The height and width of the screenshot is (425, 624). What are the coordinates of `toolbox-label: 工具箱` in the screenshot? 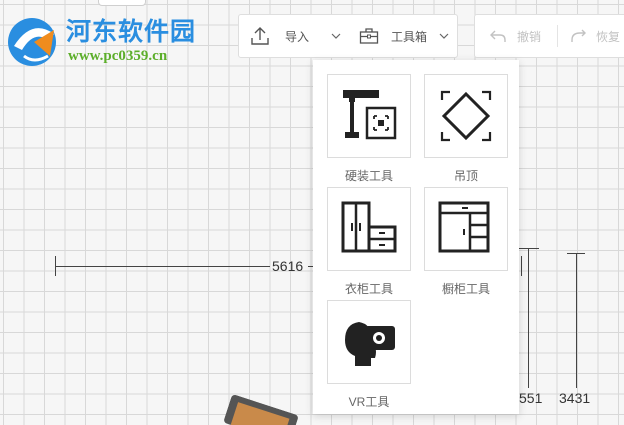 It's located at (409, 36).